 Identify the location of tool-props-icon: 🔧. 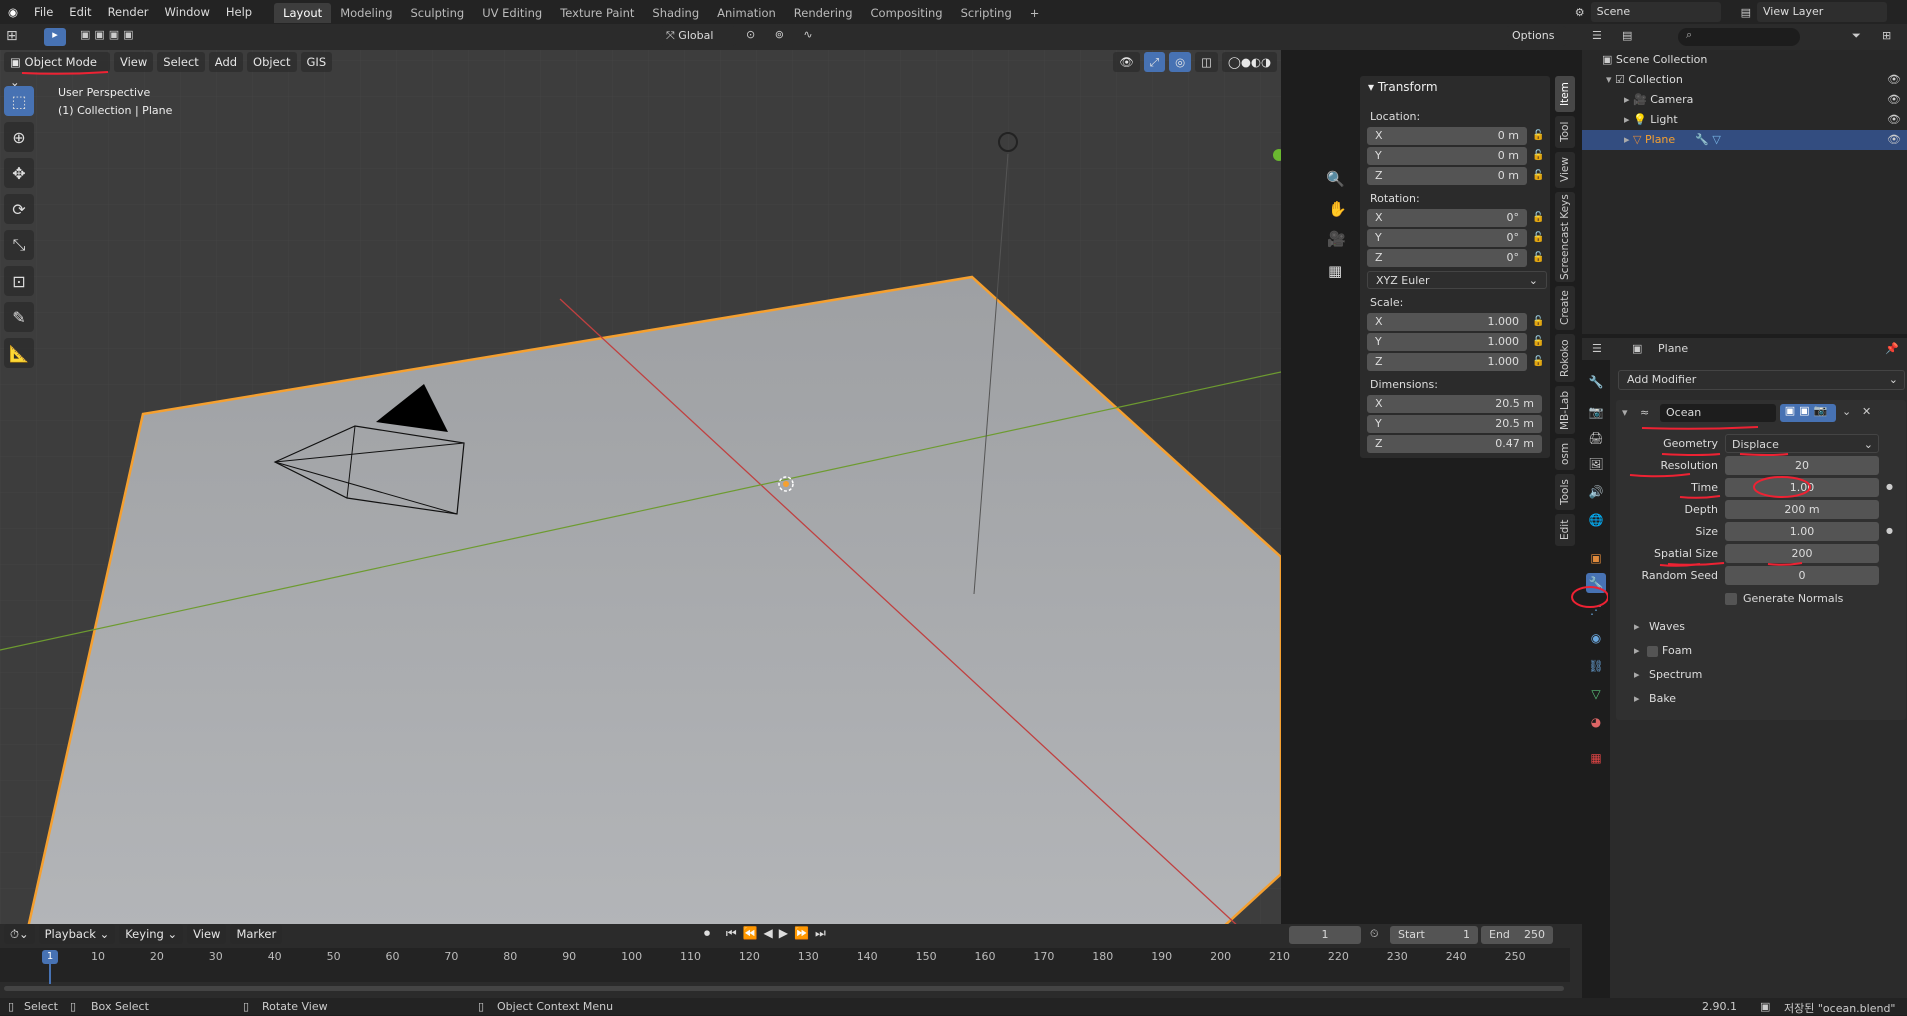
(1596, 382).